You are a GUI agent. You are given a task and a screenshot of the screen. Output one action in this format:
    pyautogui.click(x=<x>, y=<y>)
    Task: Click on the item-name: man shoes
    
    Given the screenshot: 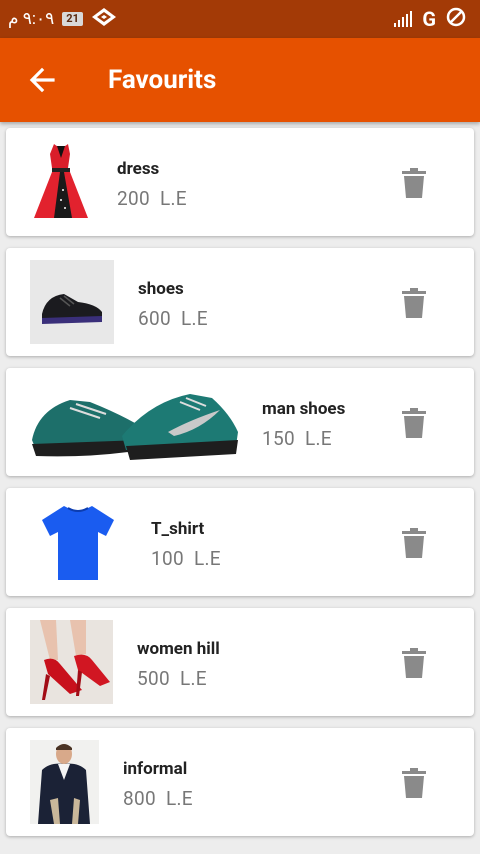 What is the action you would take?
    pyautogui.click(x=304, y=409)
    